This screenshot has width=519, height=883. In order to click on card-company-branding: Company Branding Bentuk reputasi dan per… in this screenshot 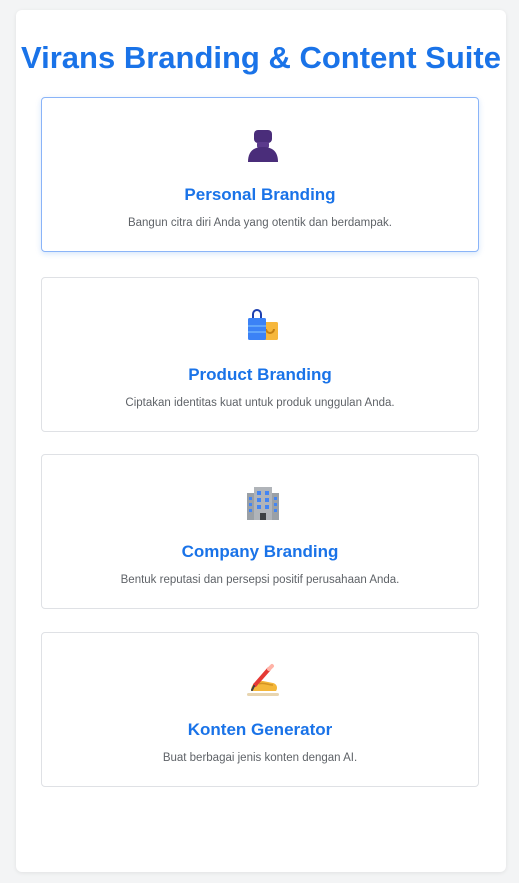, I will do `click(260, 531)`.